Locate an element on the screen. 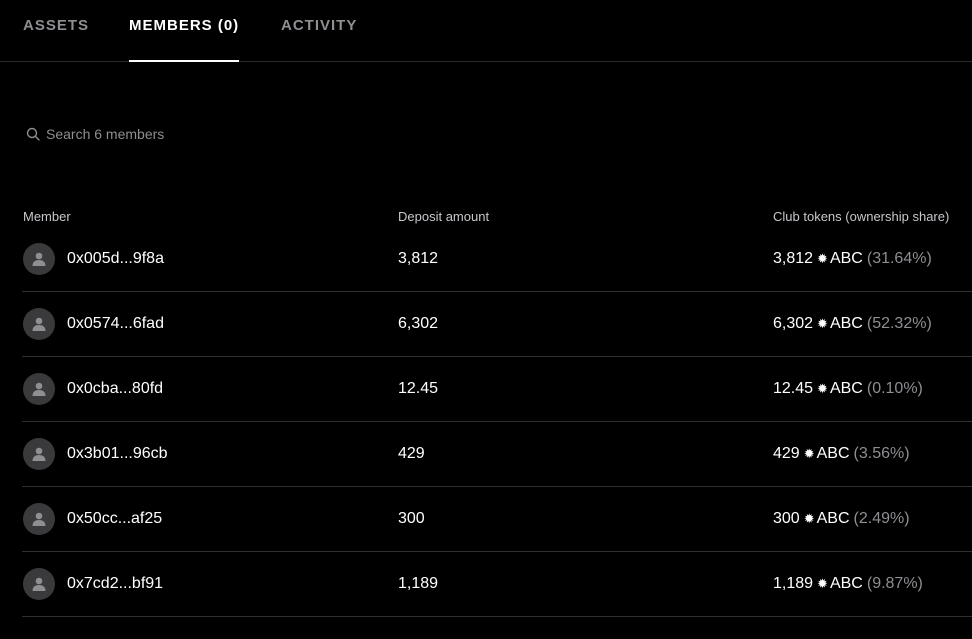 The image size is (972, 639). ownership-share: (0.10%) is located at coordinates (894, 388).